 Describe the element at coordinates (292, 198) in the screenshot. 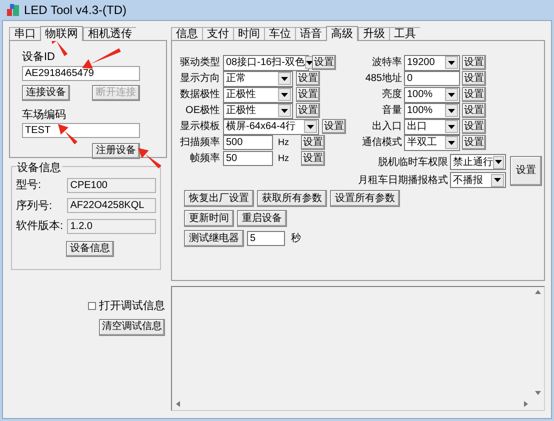

I see `action-button: 获取所有参数` at that location.